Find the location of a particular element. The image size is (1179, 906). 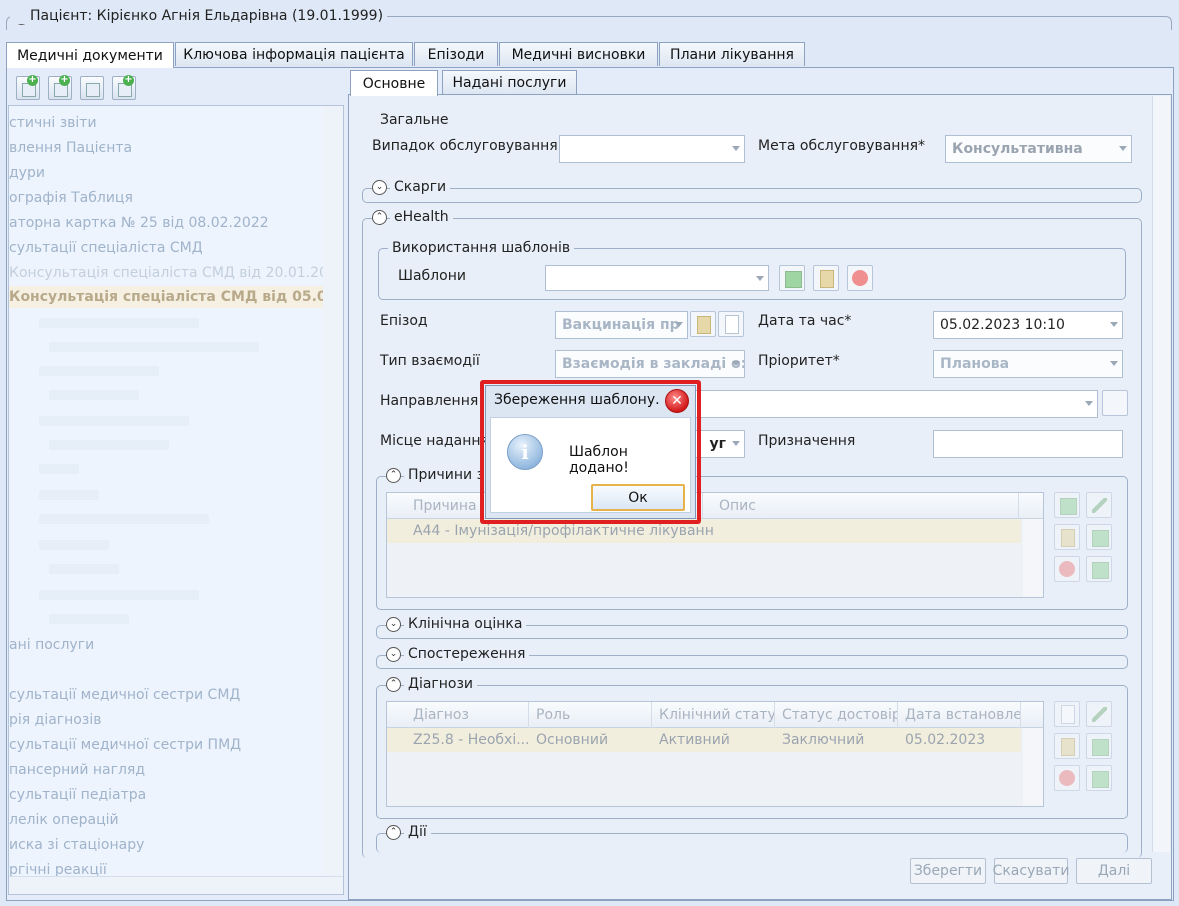

tree-item: пансерний нагляд is located at coordinates (77, 770).